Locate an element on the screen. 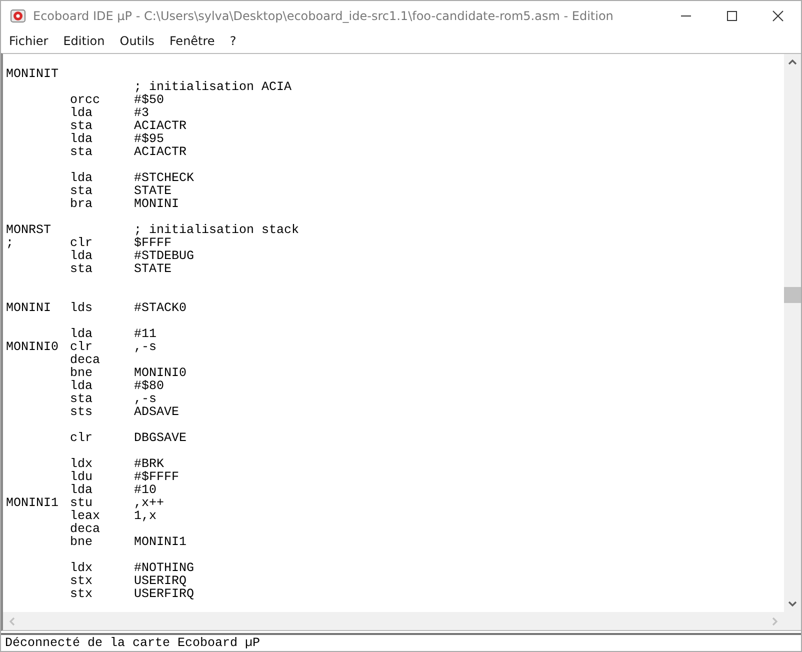 This screenshot has height=652, width=802. menu-item: Fichier is located at coordinates (28, 41).